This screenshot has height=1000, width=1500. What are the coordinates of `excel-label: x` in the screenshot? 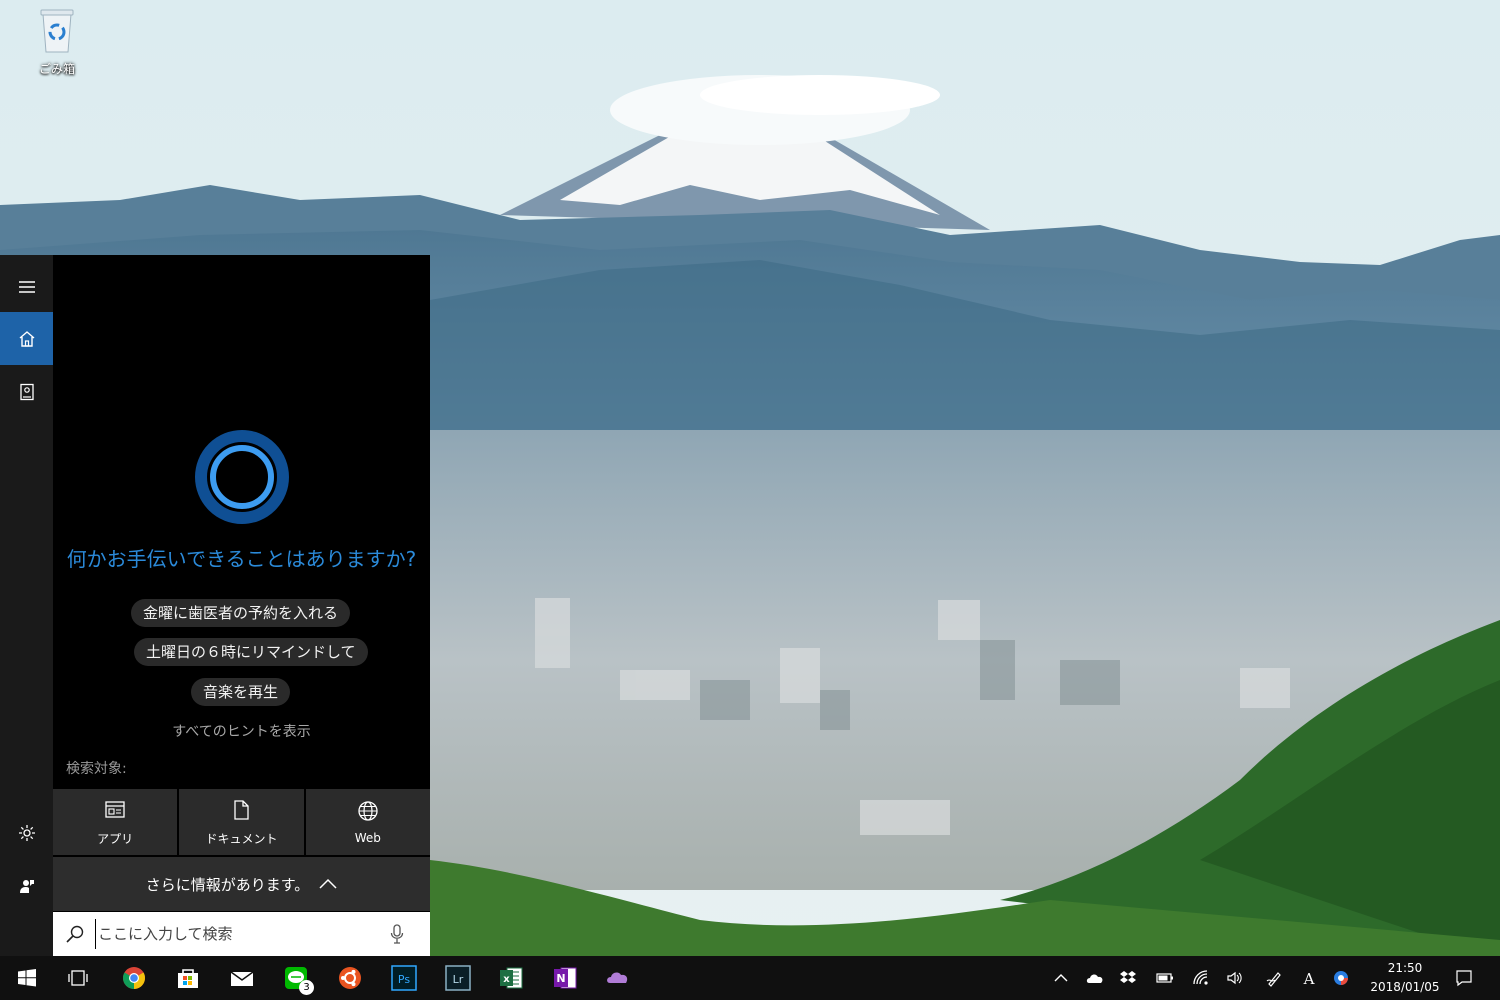 It's located at (506, 979).